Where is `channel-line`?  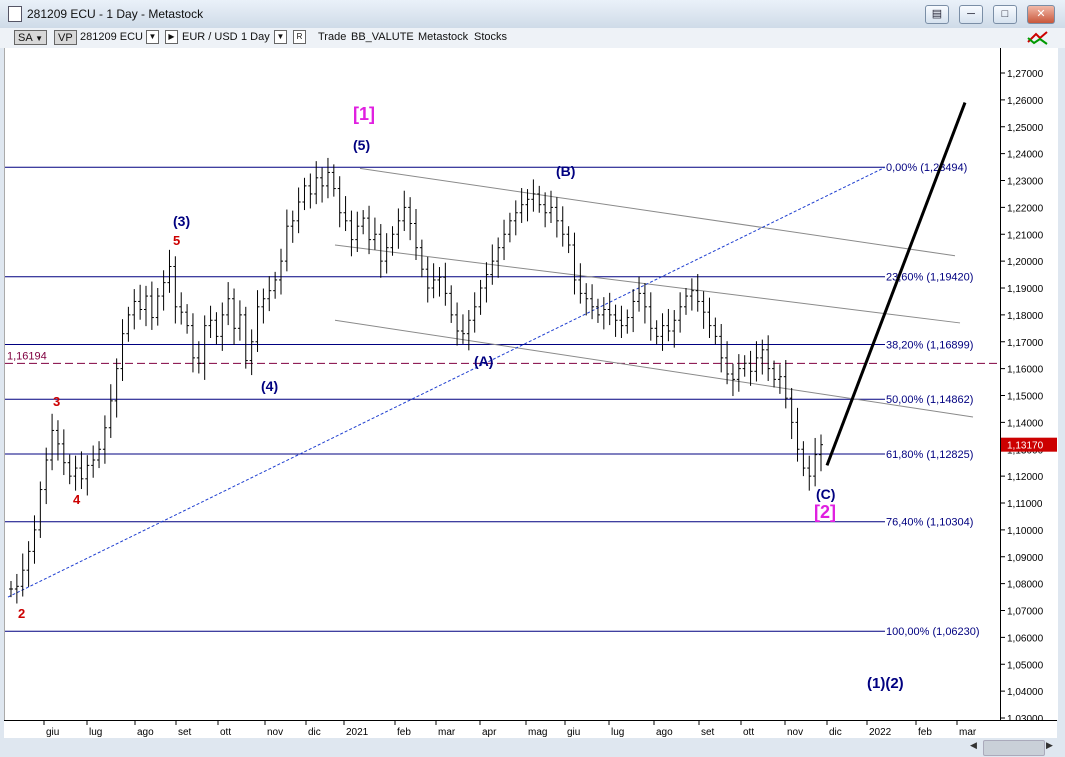 channel-line is located at coordinates (657, 212).